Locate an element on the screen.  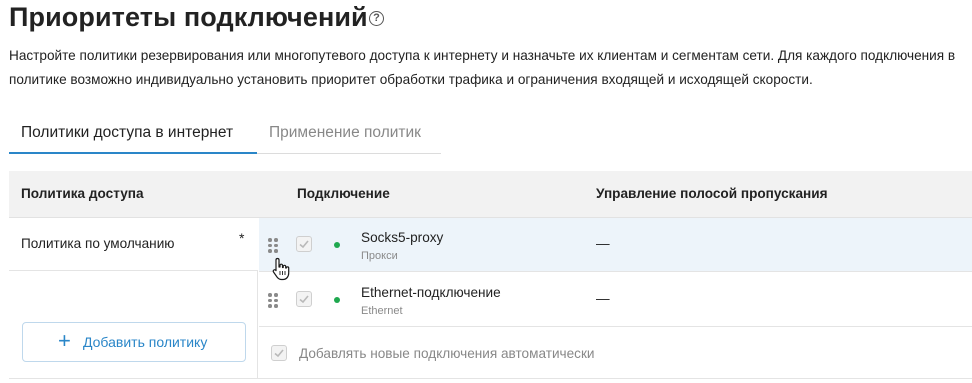
question-circle-icon: ? is located at coordinates (376, 18).